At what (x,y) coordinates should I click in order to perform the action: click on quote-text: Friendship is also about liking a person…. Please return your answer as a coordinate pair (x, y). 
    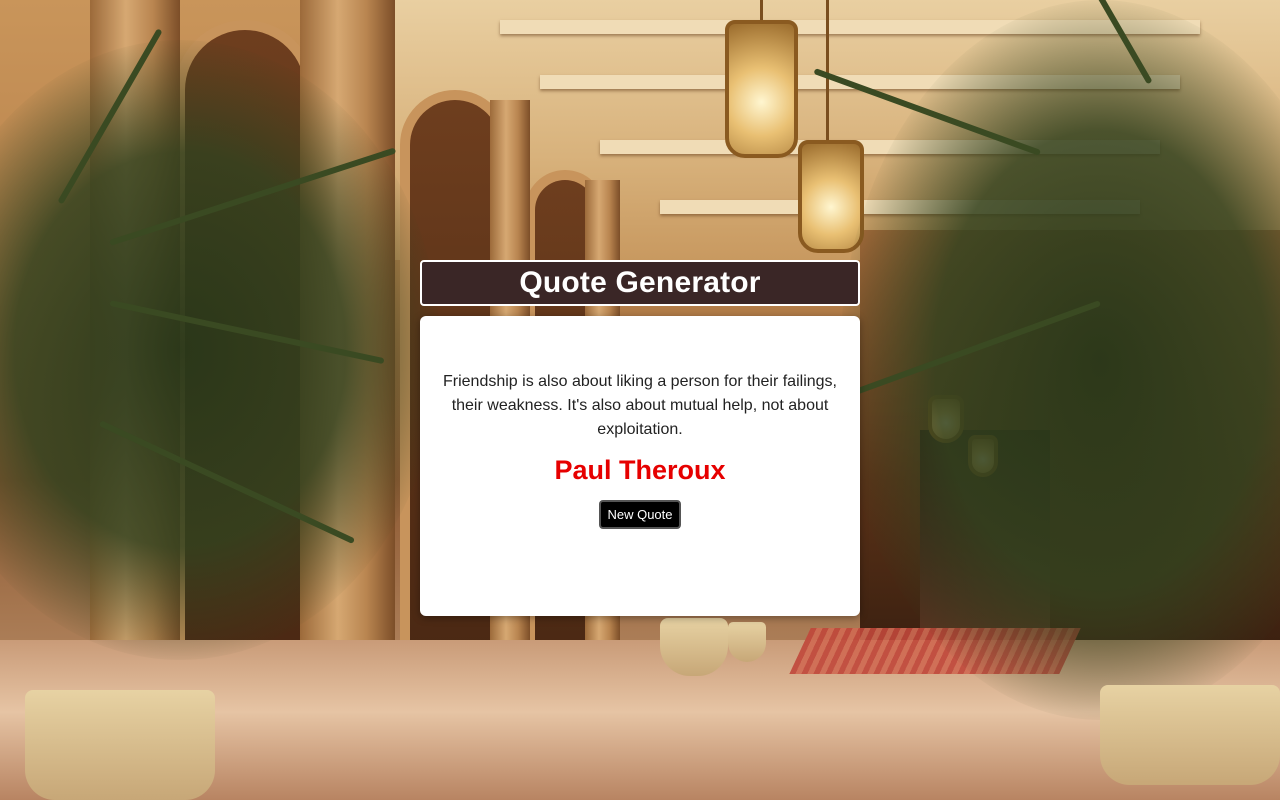
    Looking at the image, I should click on (640, 405).